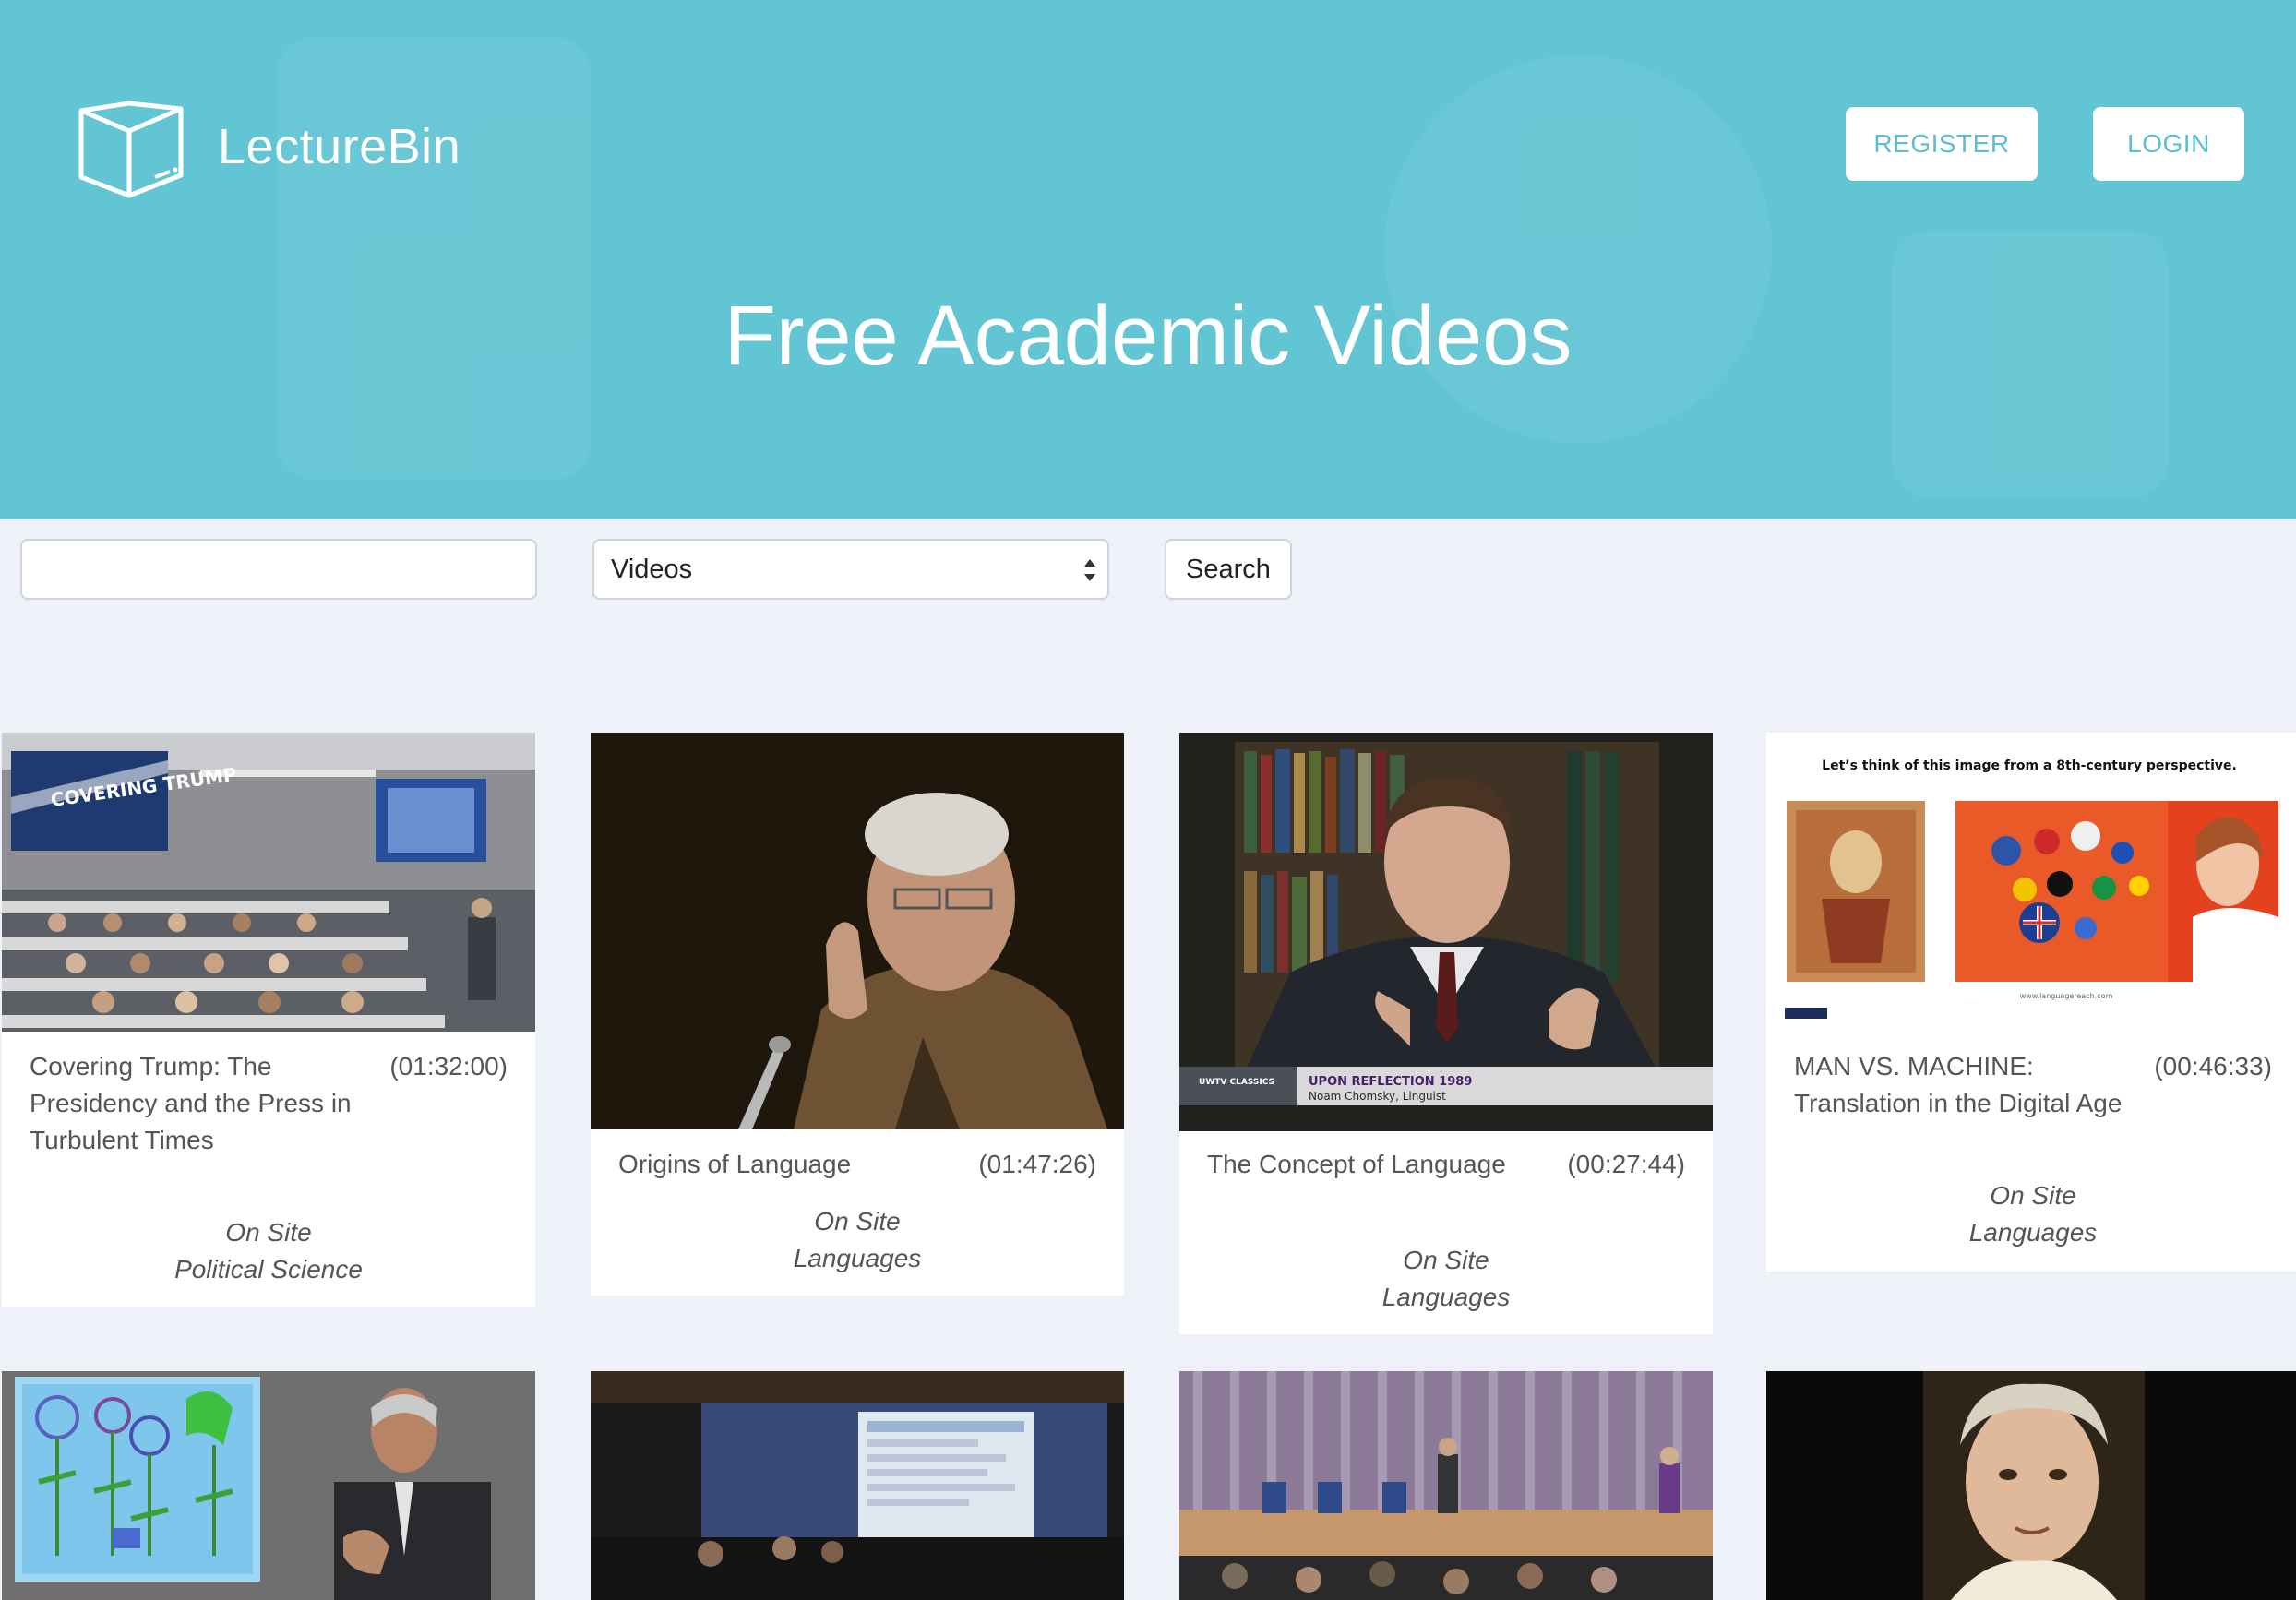 The width and height of the screenshot is (2296, 1600). Describe the element at coordinates (1942, 144) in the screenshot. I see `register-button: REGISTER` at that location.